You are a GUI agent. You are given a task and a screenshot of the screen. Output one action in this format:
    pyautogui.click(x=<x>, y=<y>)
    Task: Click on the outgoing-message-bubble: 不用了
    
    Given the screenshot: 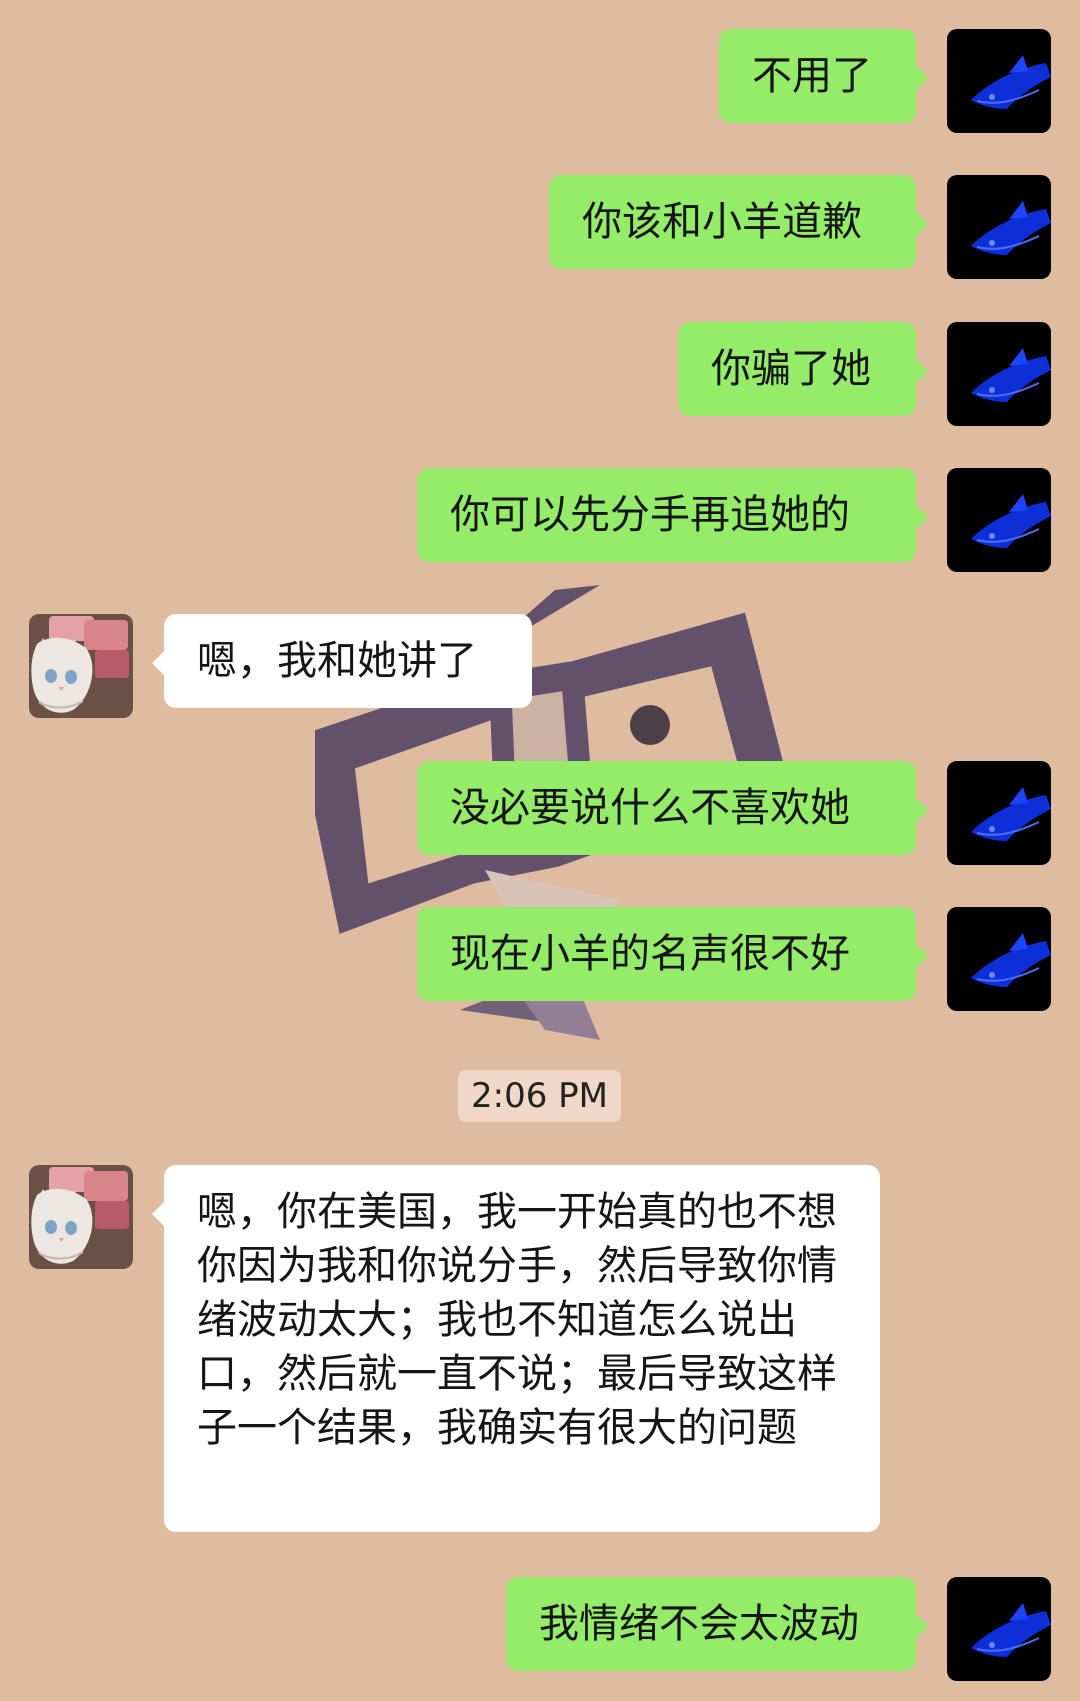 What is the action you would take?
    pyautogui.click(x=823, y=76)
    